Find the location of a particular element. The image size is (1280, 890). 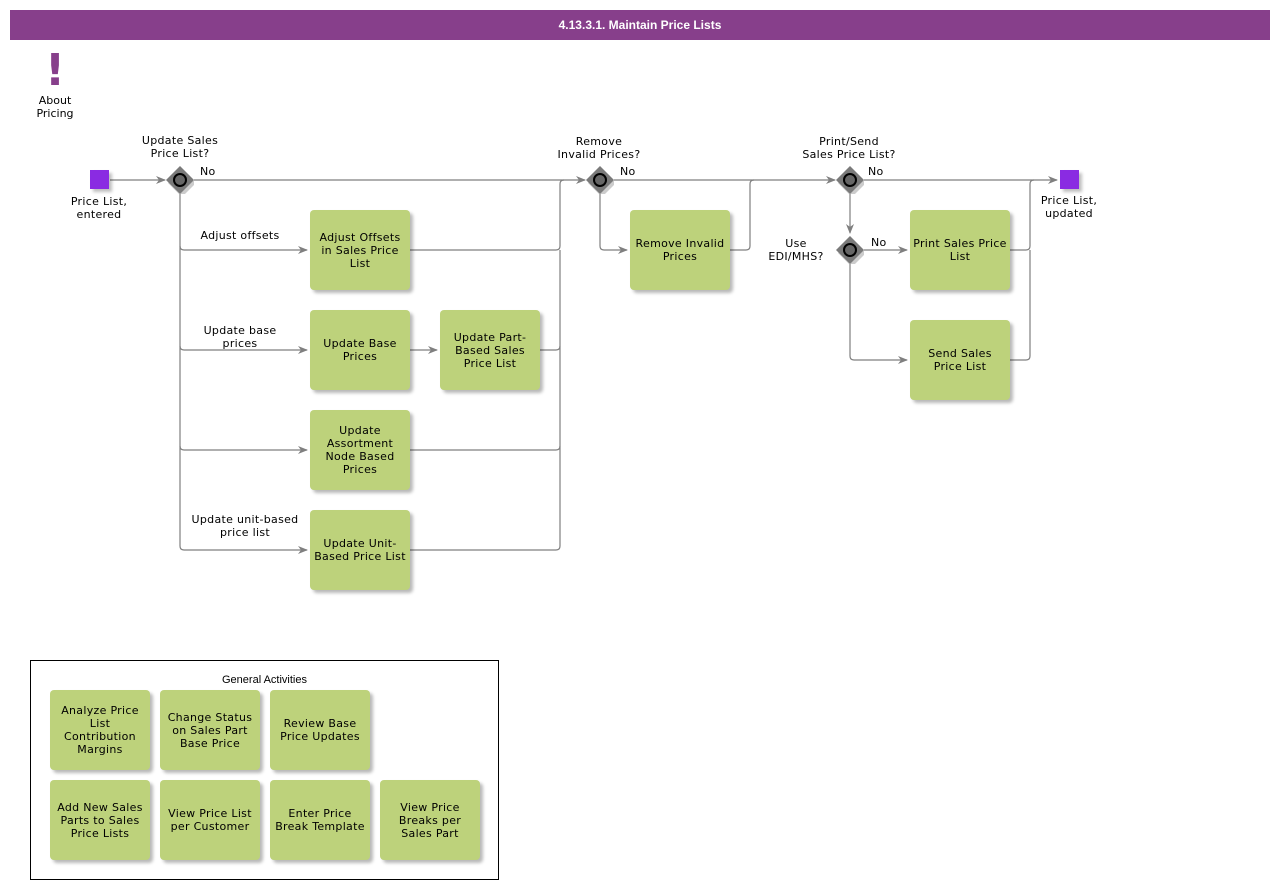

flow-label-adjust-offsets: Adjust offsets is located at coordinates (240, 235).